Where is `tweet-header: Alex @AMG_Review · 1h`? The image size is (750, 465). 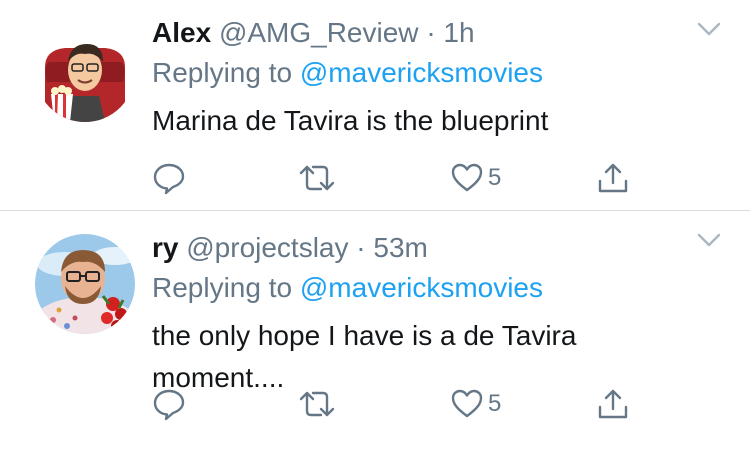 tweet-header: Alex @AMG_Review · 1h is located at coordinates (416, 33).